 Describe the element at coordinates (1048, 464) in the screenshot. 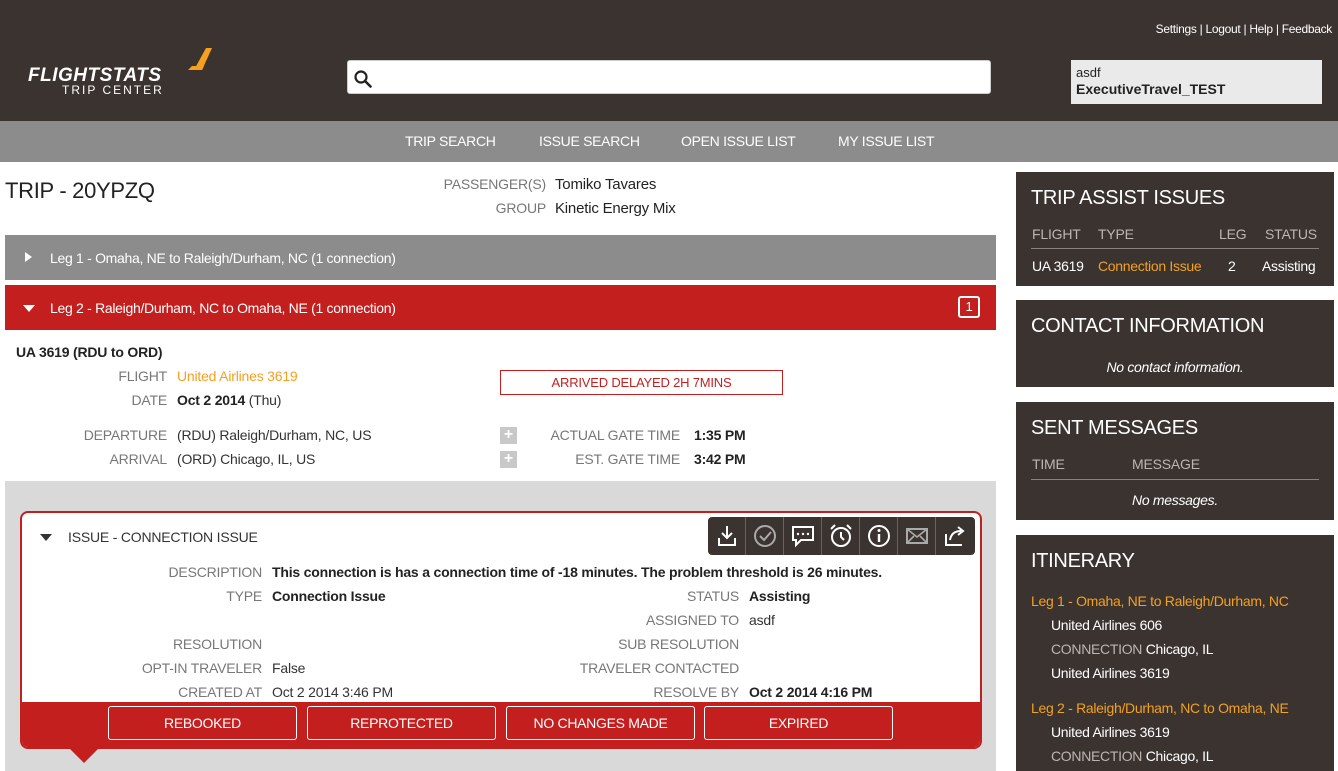

I see `col-time: TIME` at that location.